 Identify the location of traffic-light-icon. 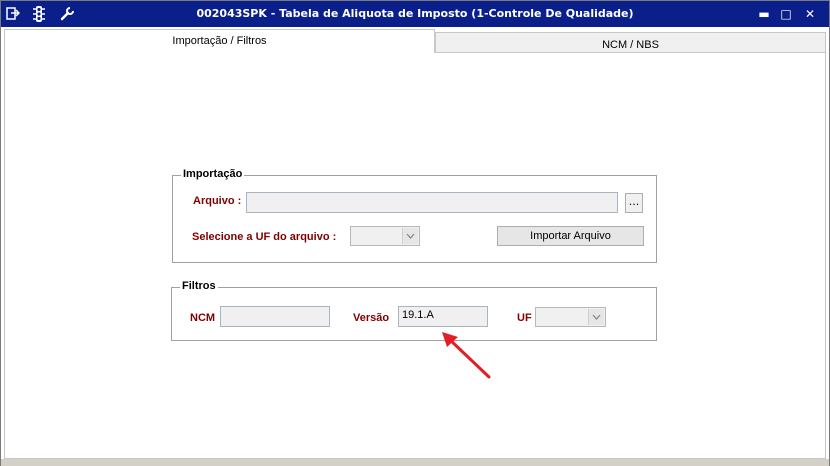
(39, 14).